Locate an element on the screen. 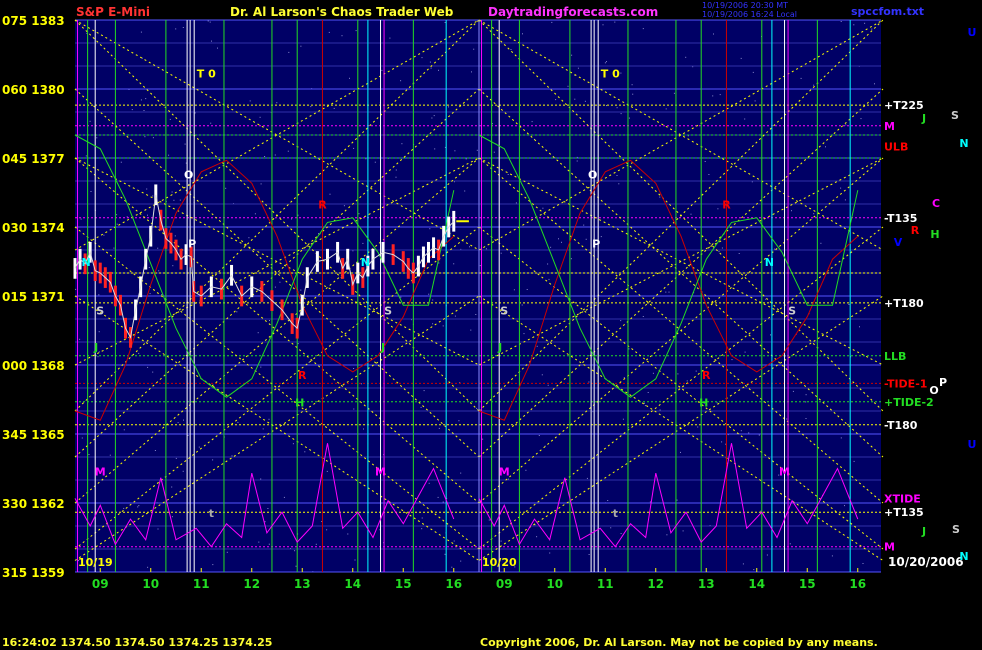  x-tick-label: 14 is located at coordinates (756, 584).